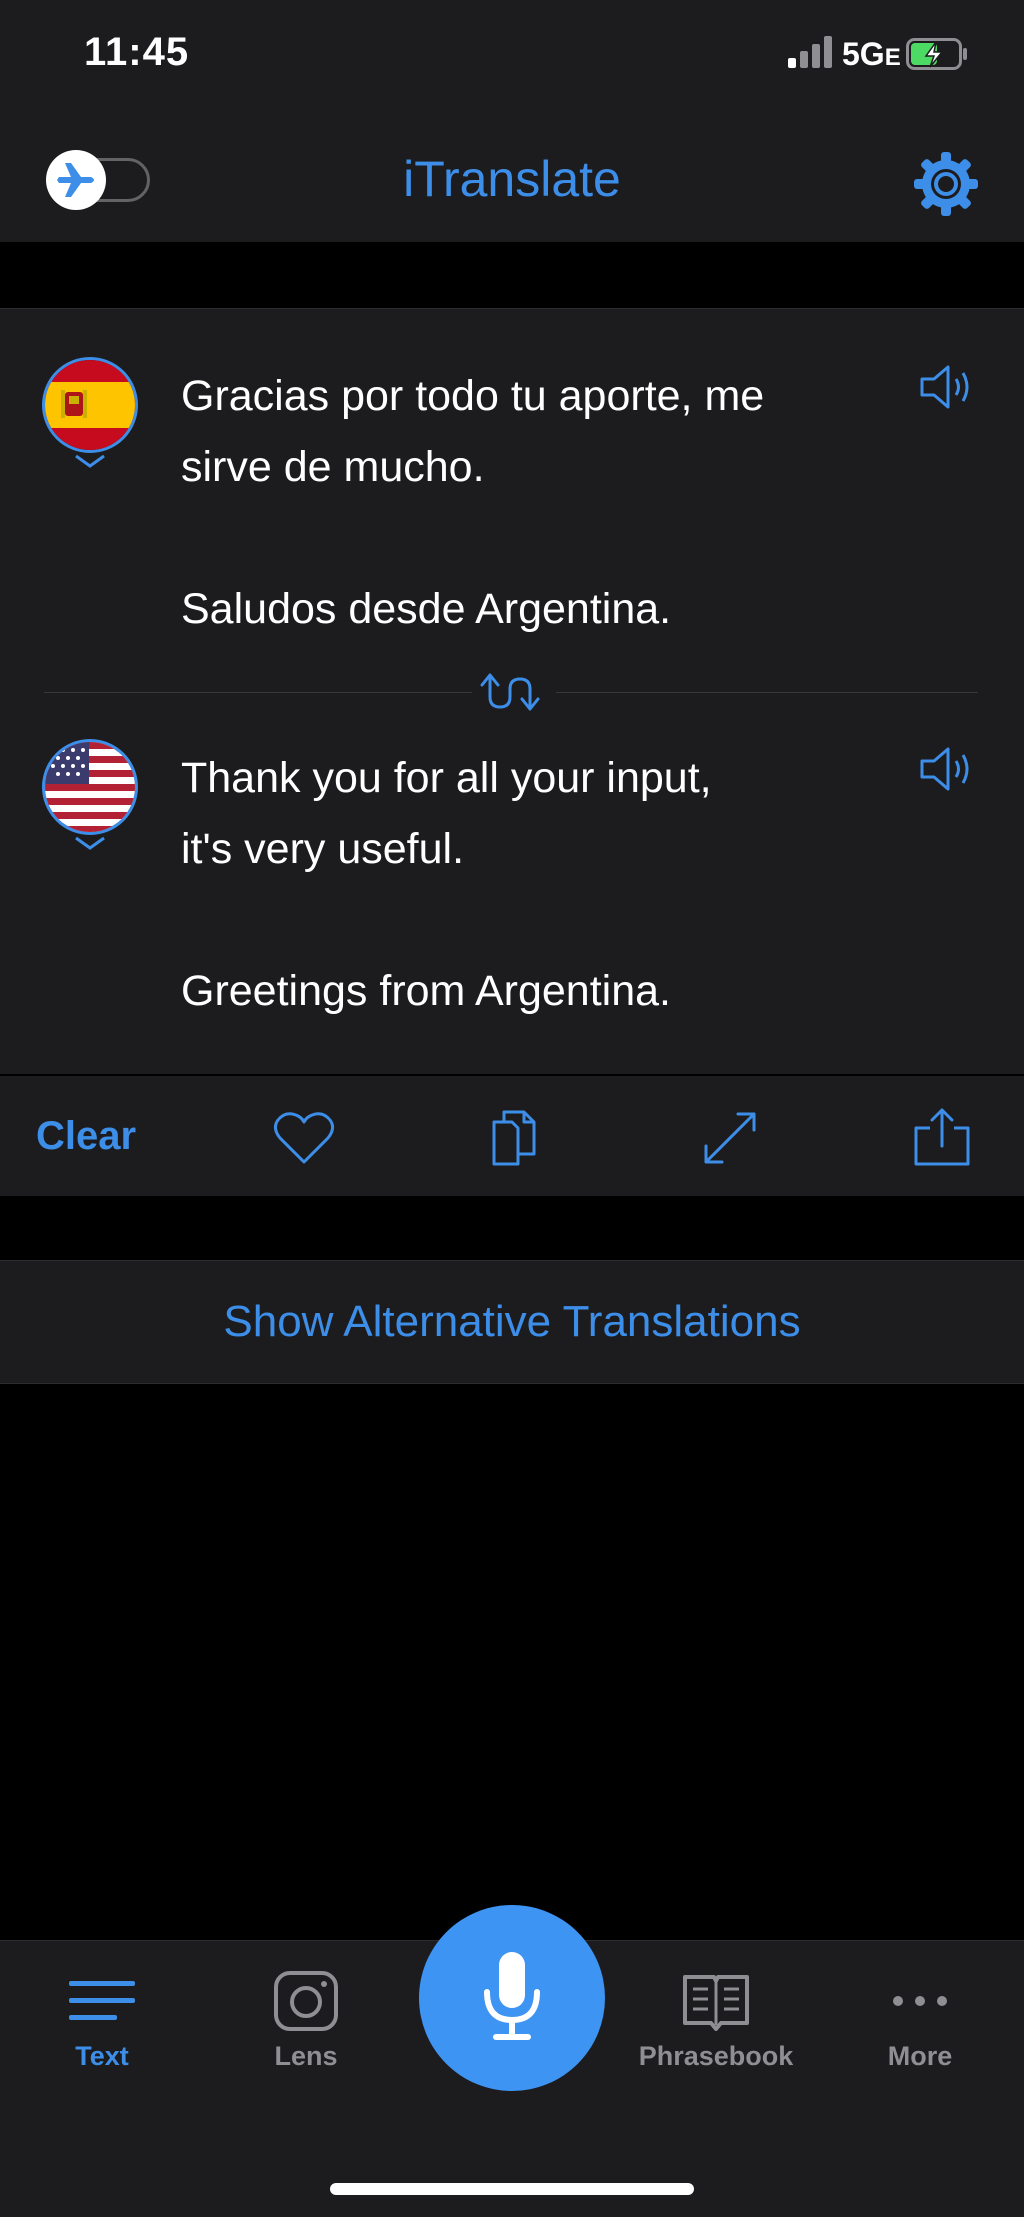 This screenshot has height=2217, width=1024. Describe the element at coordinates (863, 54) in the screenshot. I see `network-label: 5G` at that location.